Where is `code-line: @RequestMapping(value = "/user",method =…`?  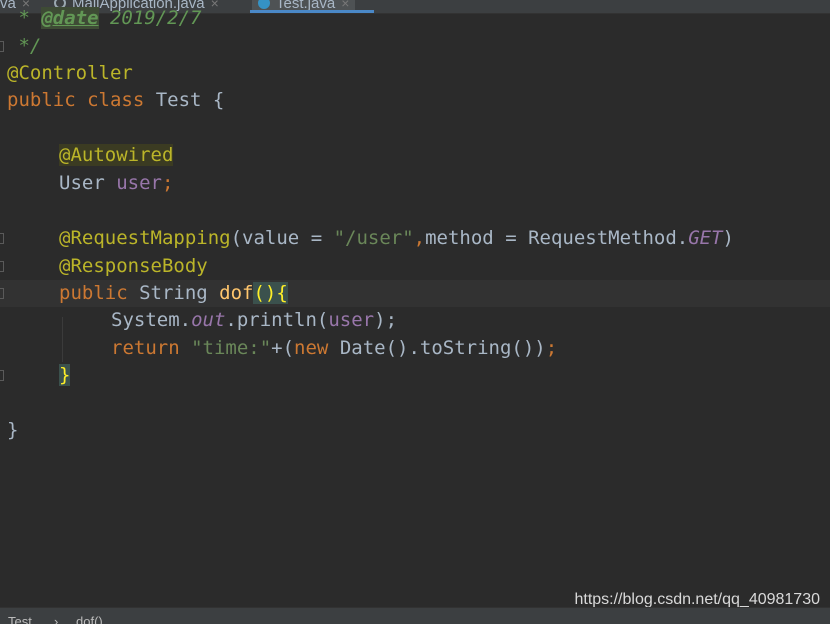
code-line: @RequestMapping(value = "/user",method =… is located at coordinates (415, 238).